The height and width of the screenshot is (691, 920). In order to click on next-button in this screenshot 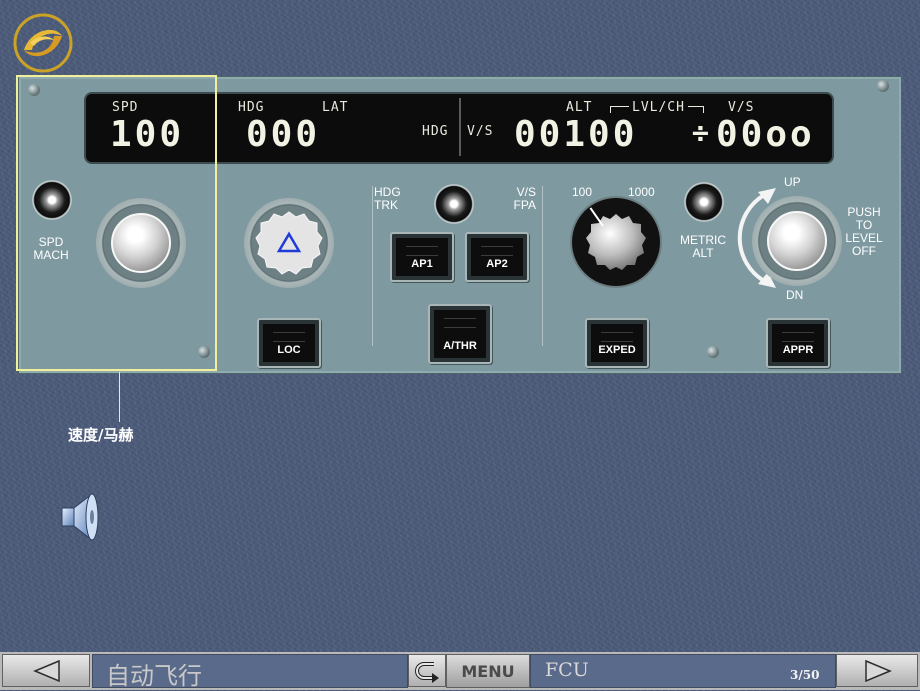, I will do `click(877, 670)`.